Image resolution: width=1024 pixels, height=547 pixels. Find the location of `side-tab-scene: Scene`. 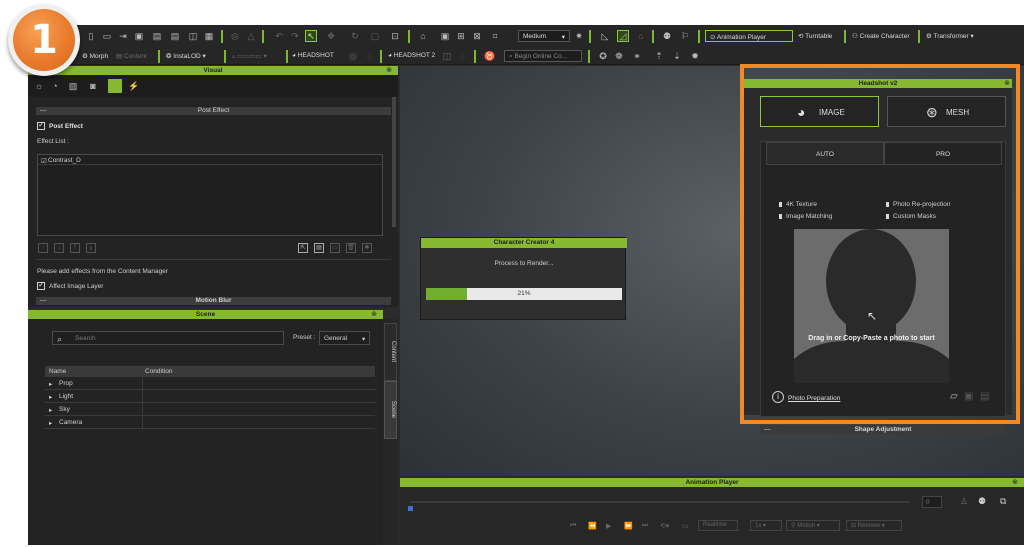

side-tab-scene: Scene is located at coordinates (390, 410).